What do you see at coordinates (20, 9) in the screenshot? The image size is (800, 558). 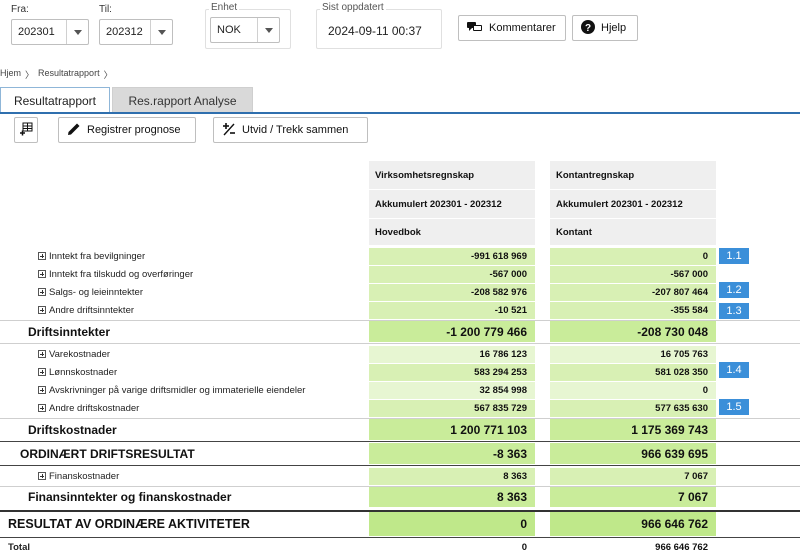 I see `from-label: Fra:` at bounding box center [20, 9].